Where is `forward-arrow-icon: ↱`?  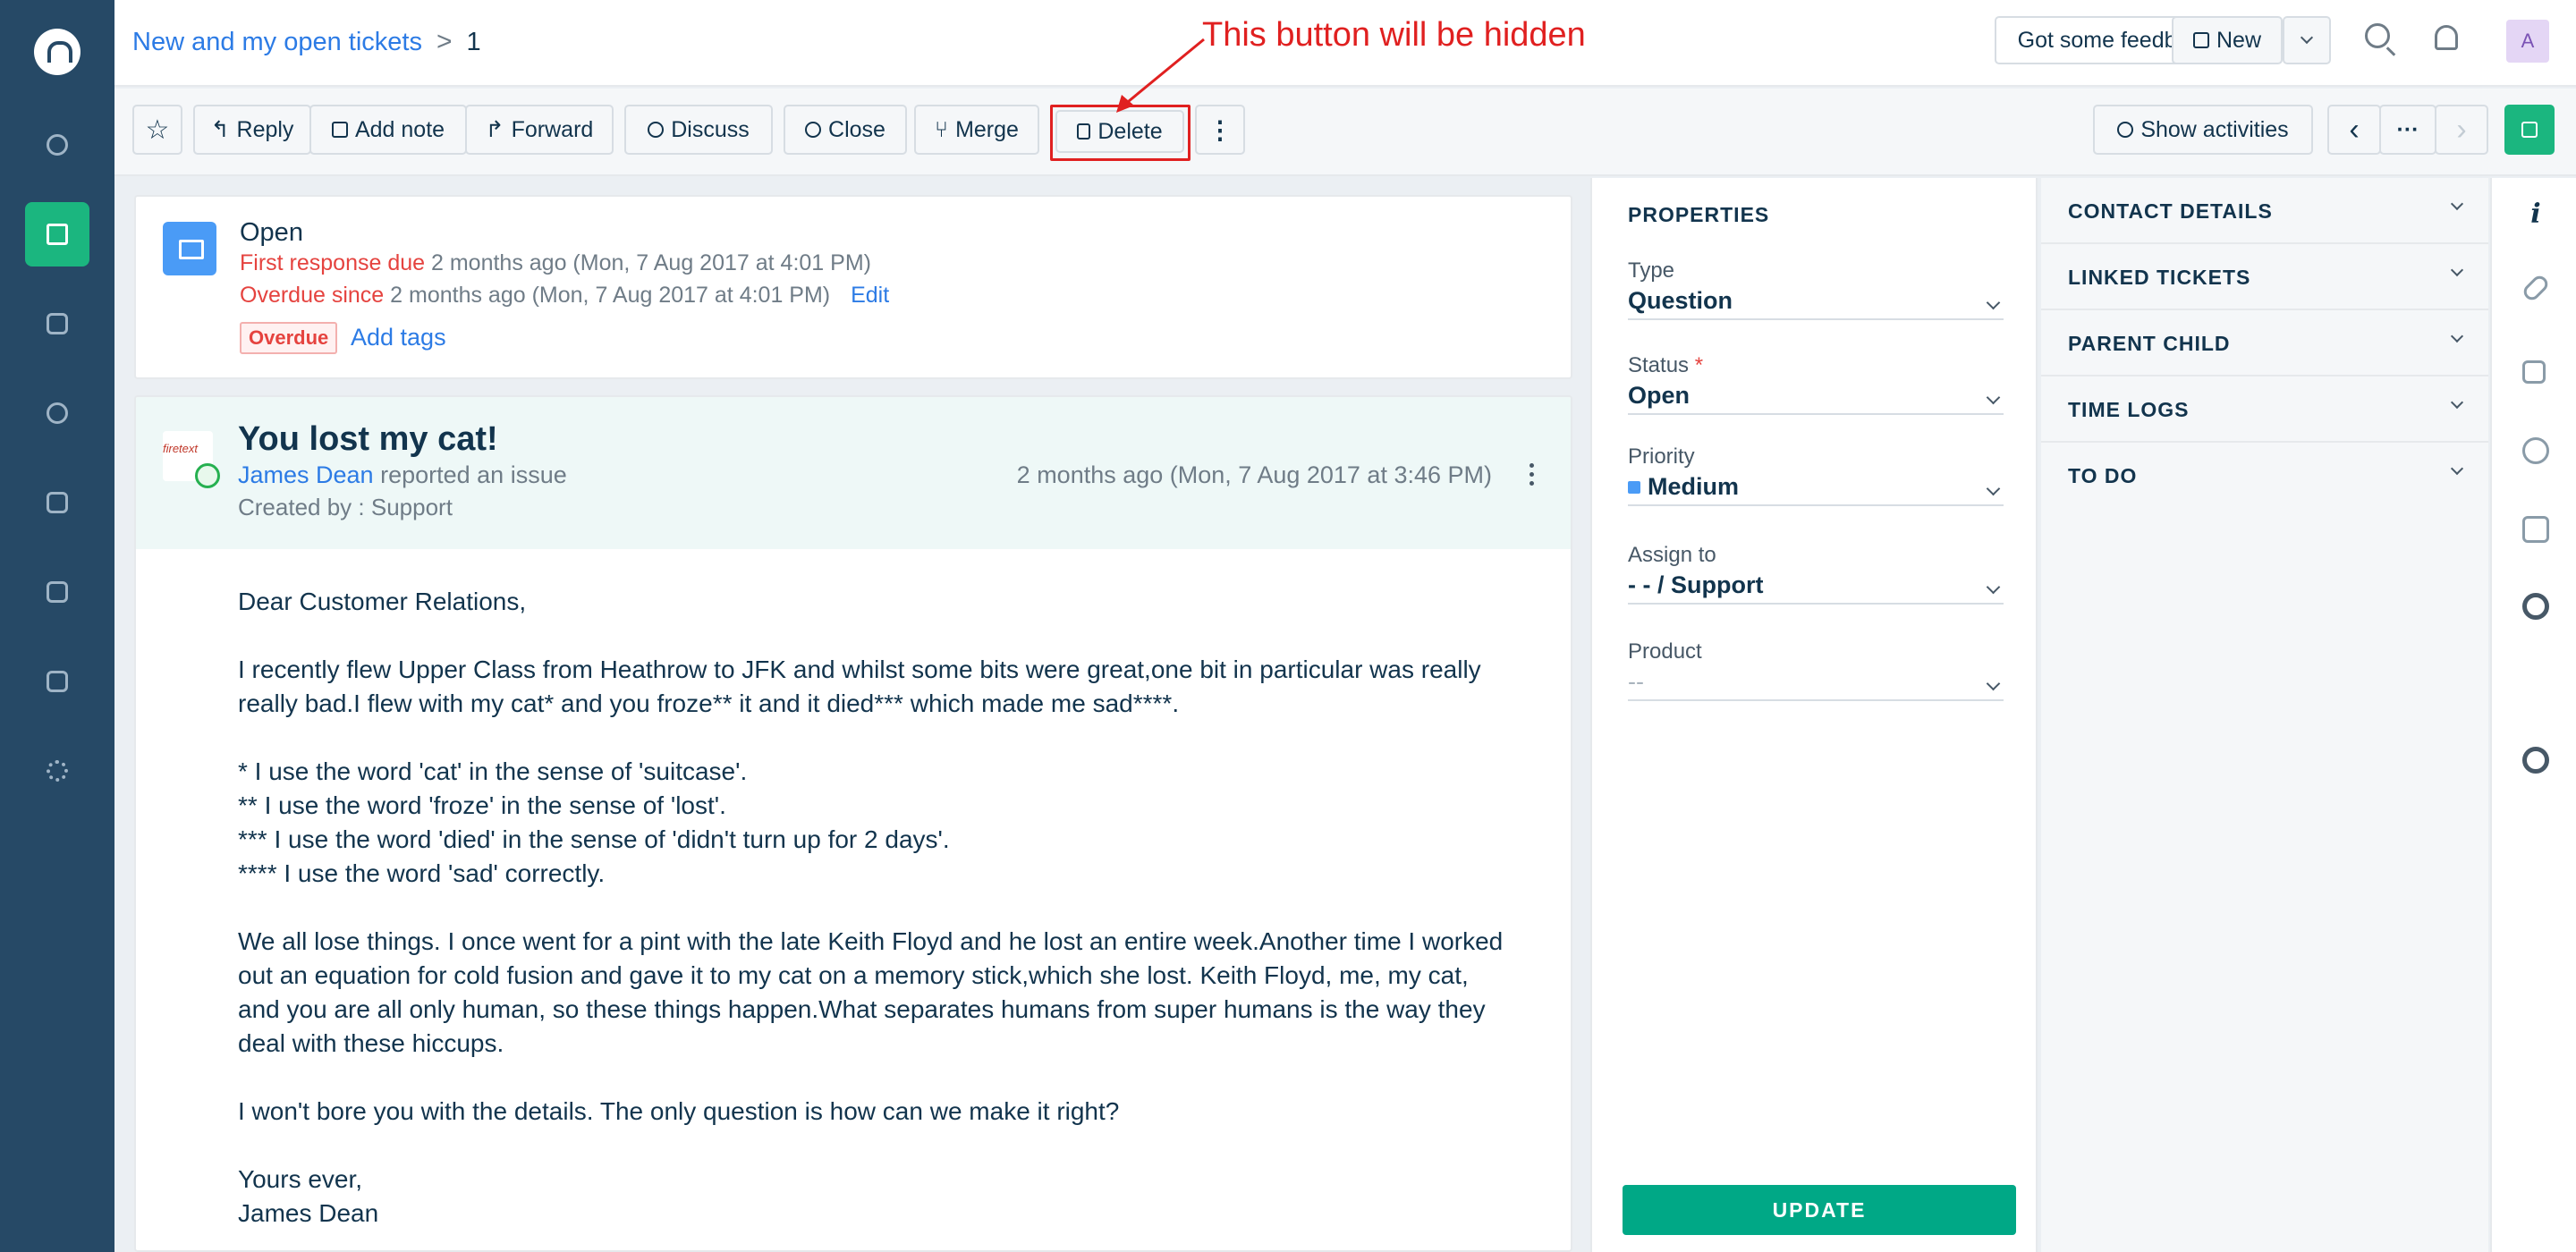 forward-arrow-icon: ↱ is located at coordinates (494, 129).